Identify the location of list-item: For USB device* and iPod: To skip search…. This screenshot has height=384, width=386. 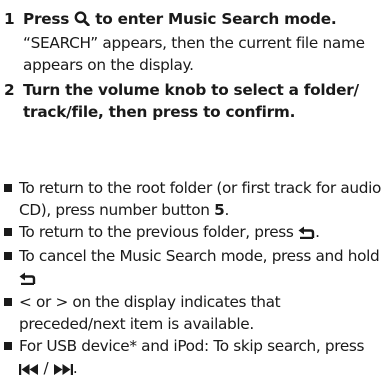
(194, 358).